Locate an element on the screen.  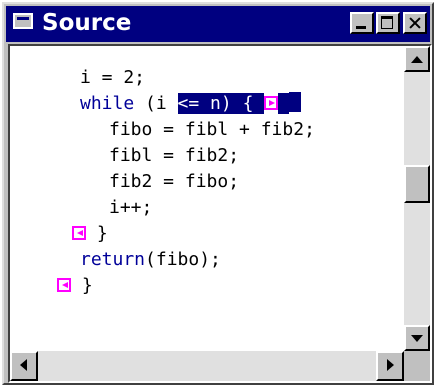
down-arrow-icon is located at coordinates (417, 338).